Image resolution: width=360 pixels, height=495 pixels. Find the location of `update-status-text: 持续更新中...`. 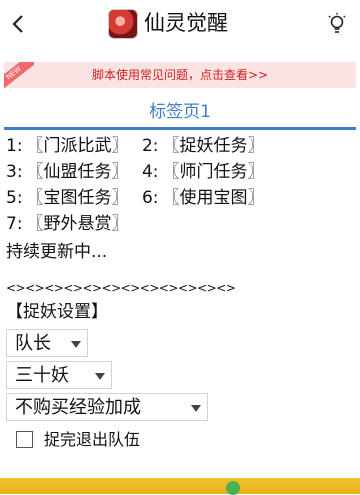

update-status-text: 持续更新中... is located at coordinates (57, 252).